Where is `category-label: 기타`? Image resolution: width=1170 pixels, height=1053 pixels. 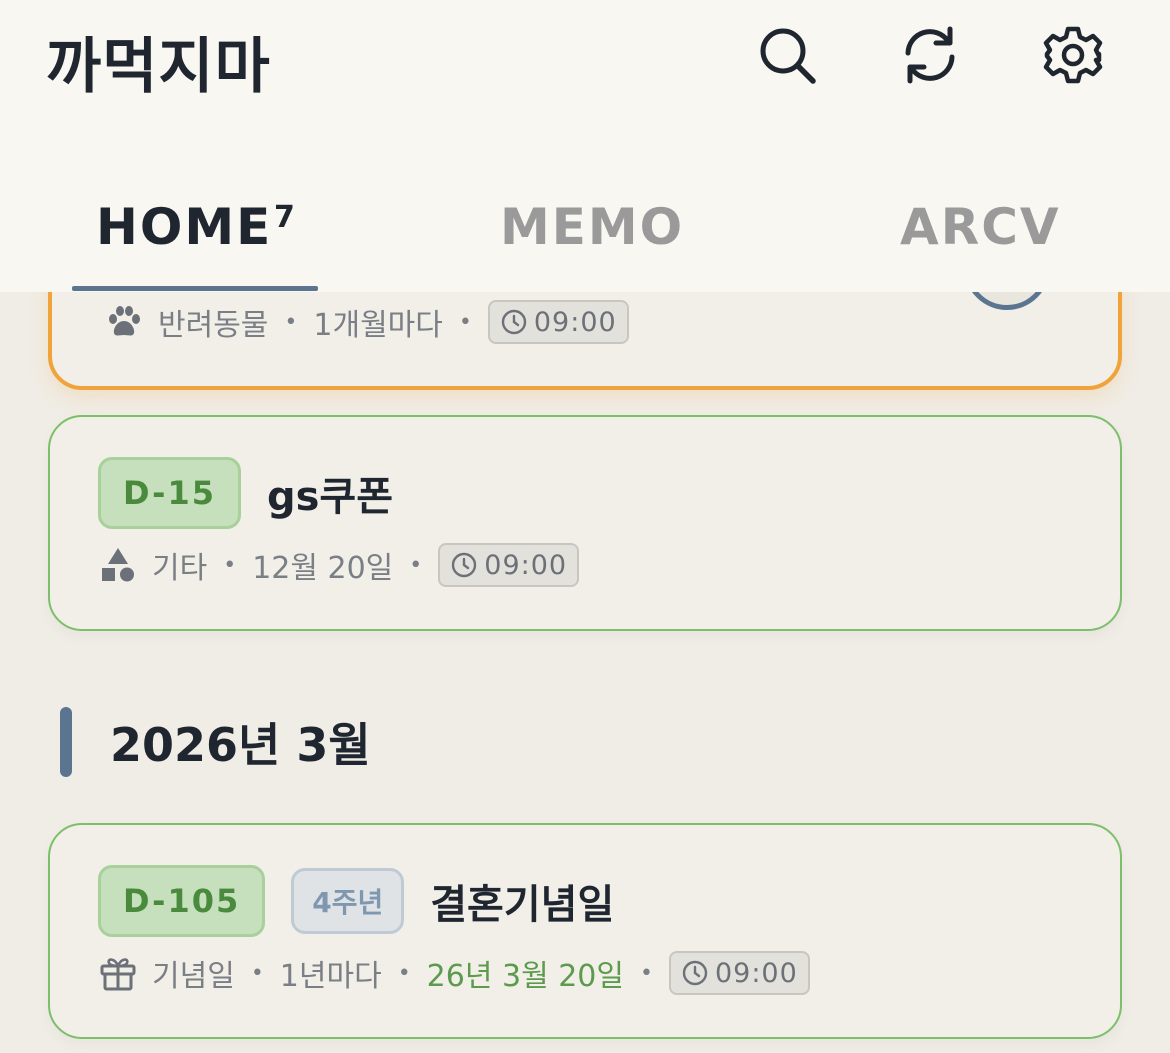 category-label: 기타 is located at coordinates (180, 568).